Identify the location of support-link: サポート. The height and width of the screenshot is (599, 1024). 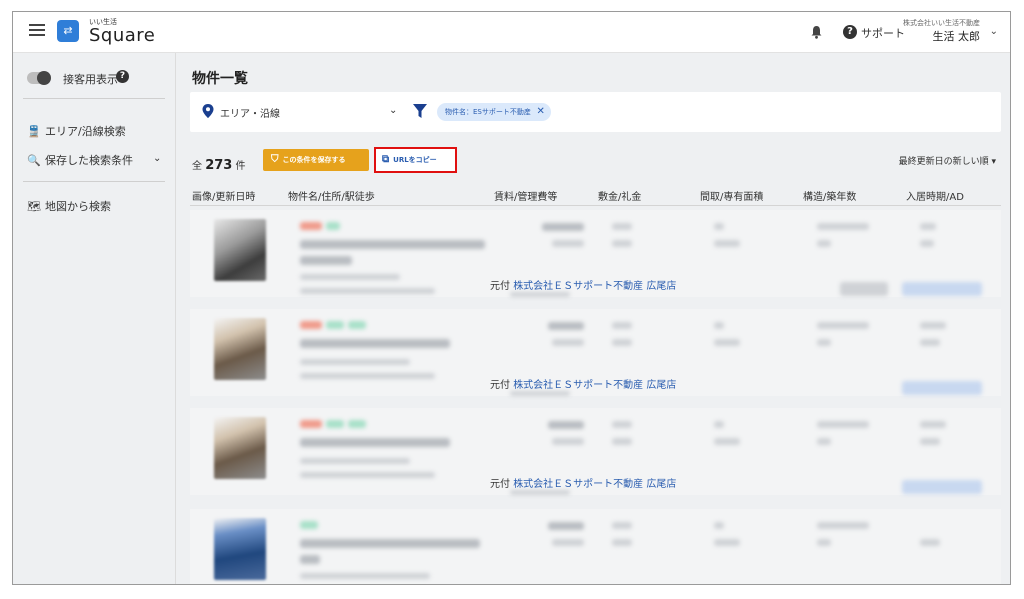
(883, 33).